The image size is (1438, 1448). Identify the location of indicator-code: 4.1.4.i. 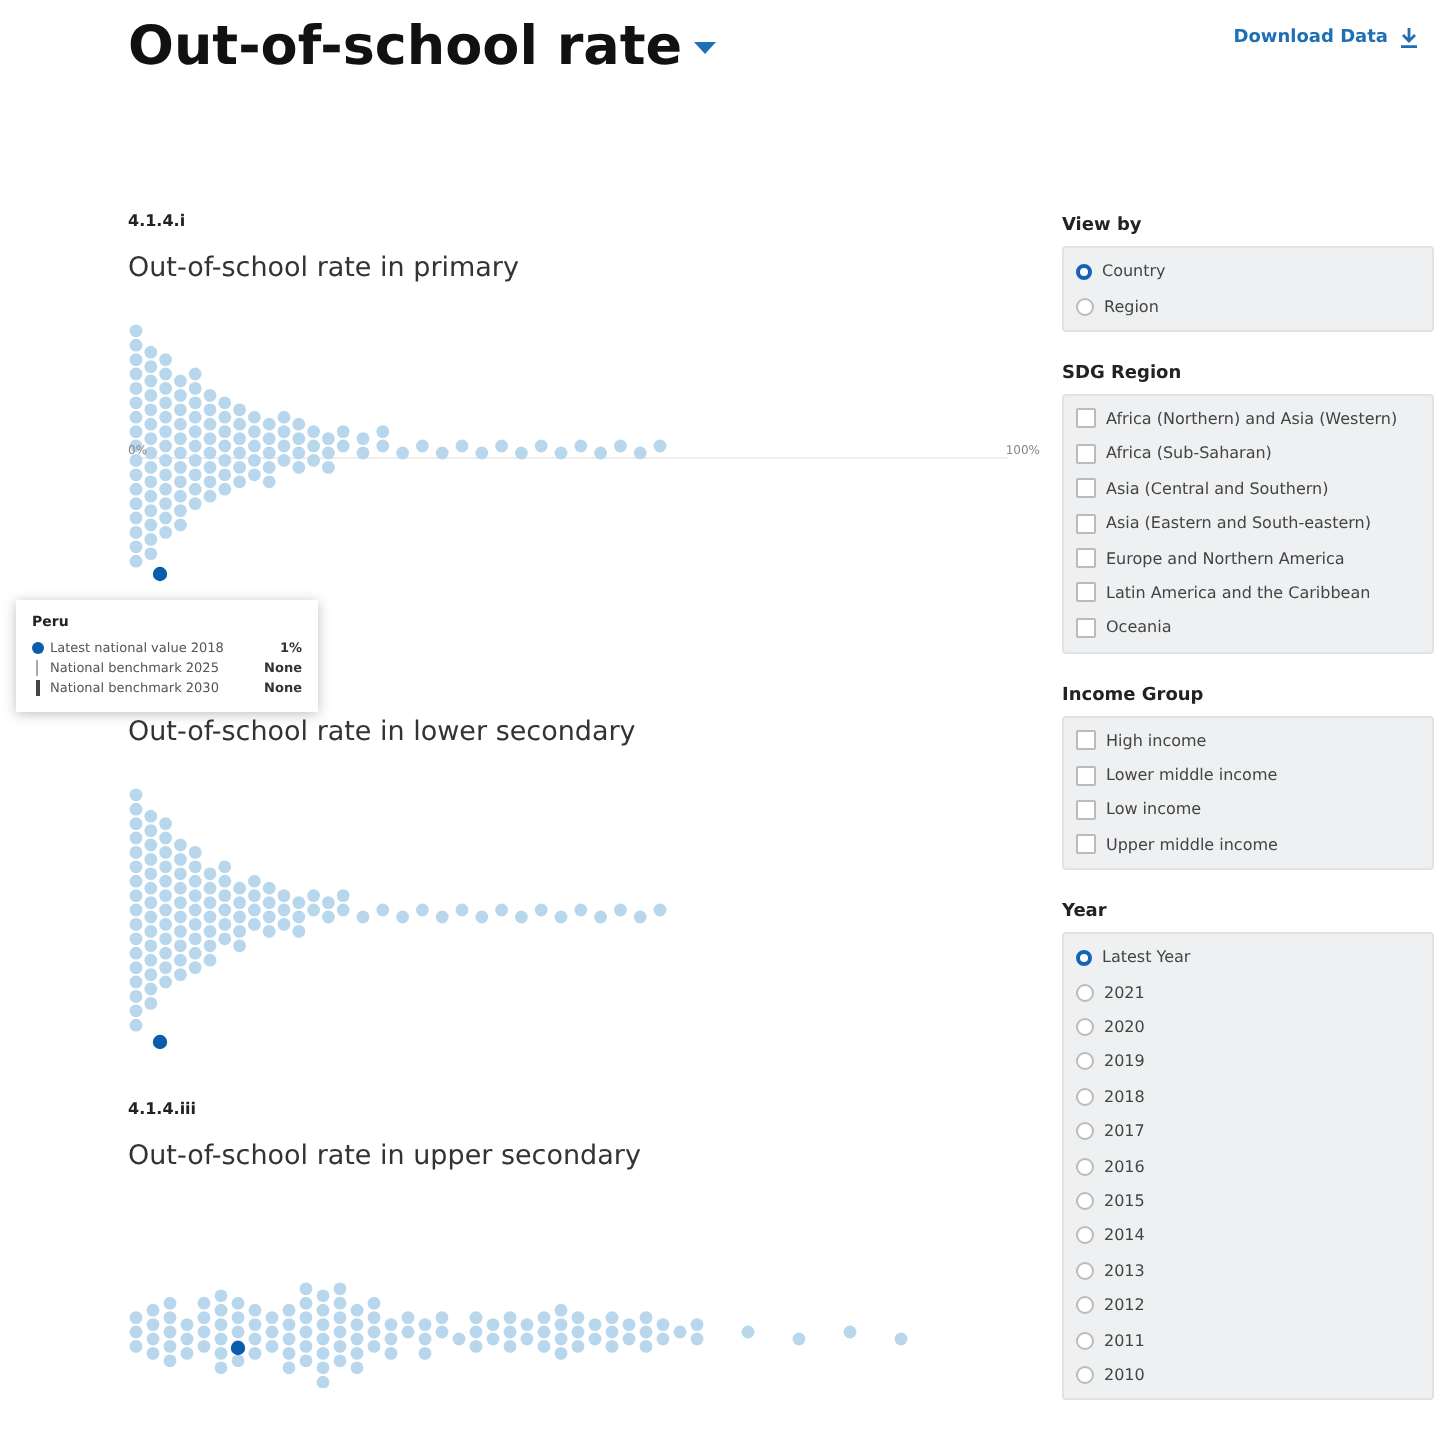
(158, 223).